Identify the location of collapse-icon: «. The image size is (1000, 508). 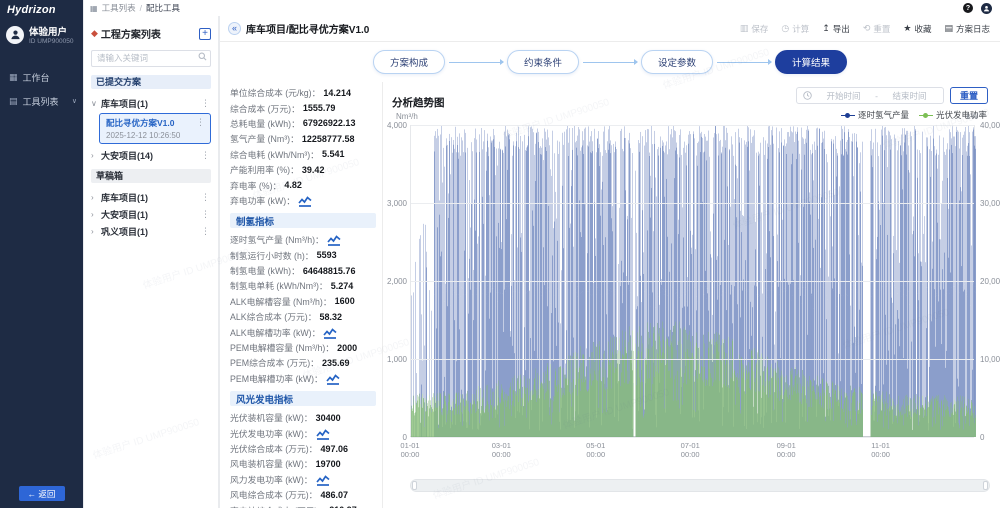
(234, 28).